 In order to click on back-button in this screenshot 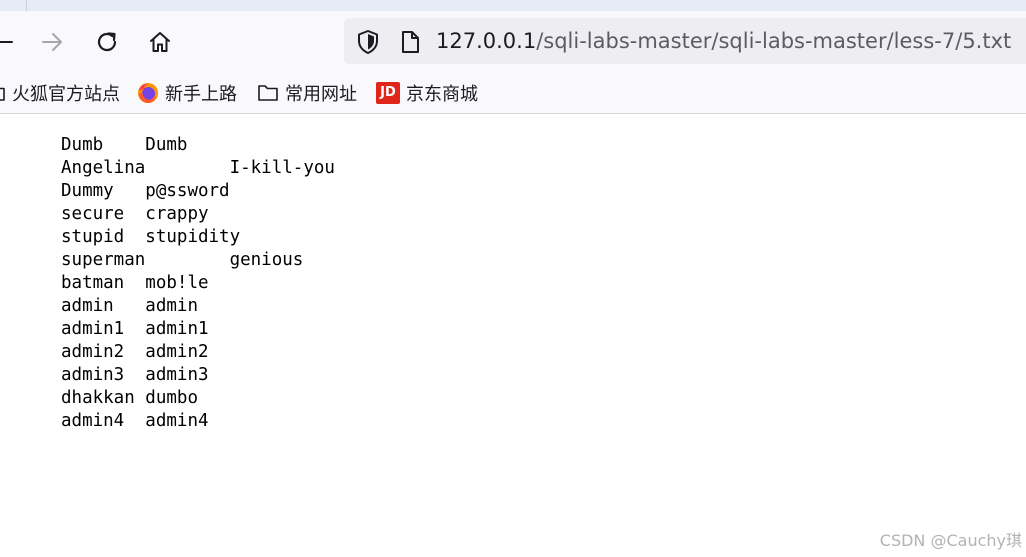, I will do `click(10, 42)`.